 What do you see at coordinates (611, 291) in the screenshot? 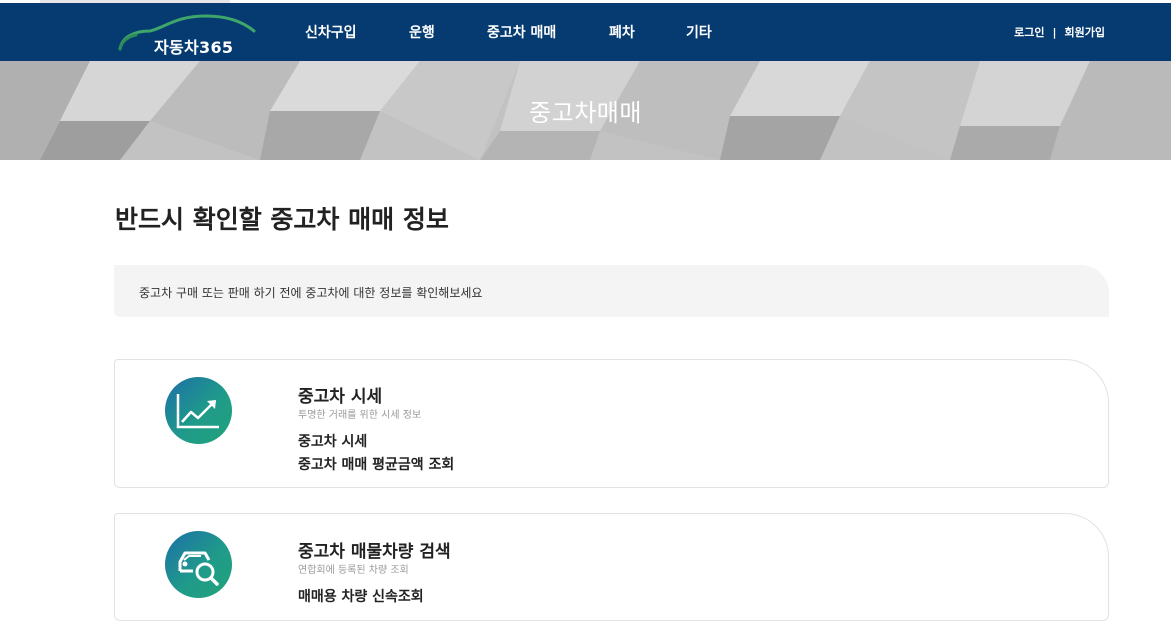
I see `notice-box: 중고차 구매 또는 판매 하기 전에 중고차에 대한 정보를 확인해보세요` at bounding box center [611, 291].